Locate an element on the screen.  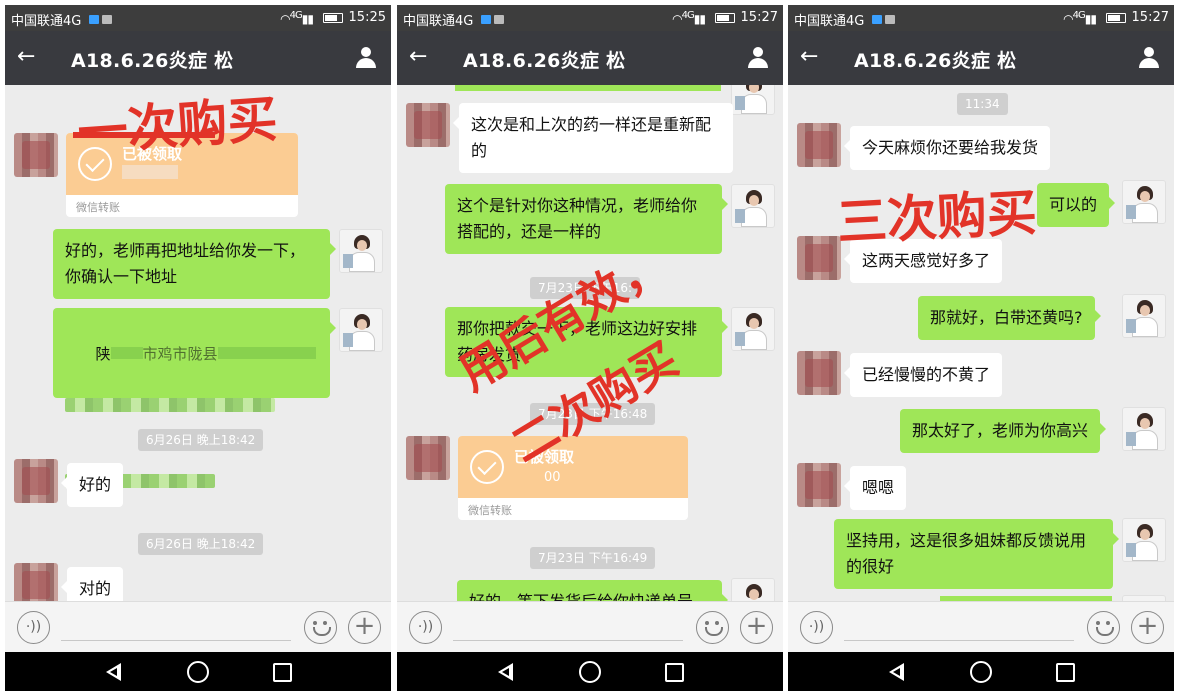
outgoing-message: 可以的 is located at coordinates (1076, 205).